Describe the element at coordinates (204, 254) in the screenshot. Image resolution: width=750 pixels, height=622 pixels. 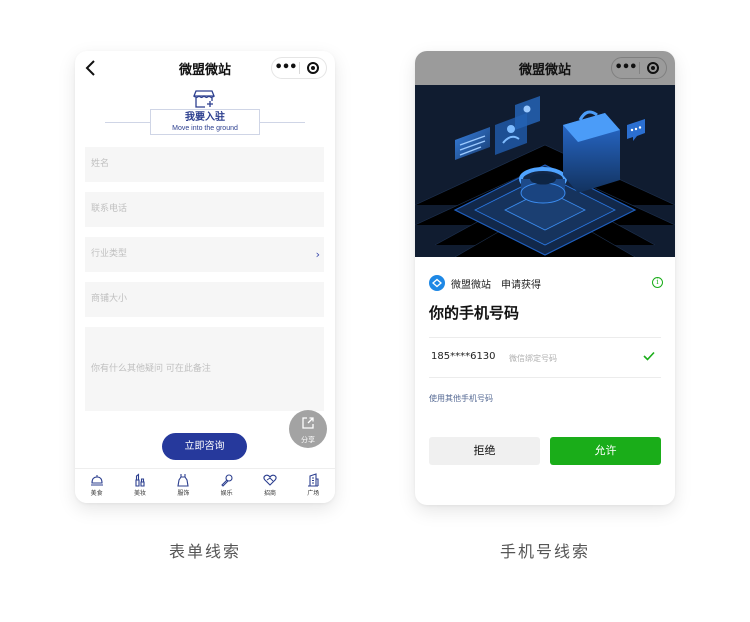
I see `industry-select: 行业类型 ›` at that location.